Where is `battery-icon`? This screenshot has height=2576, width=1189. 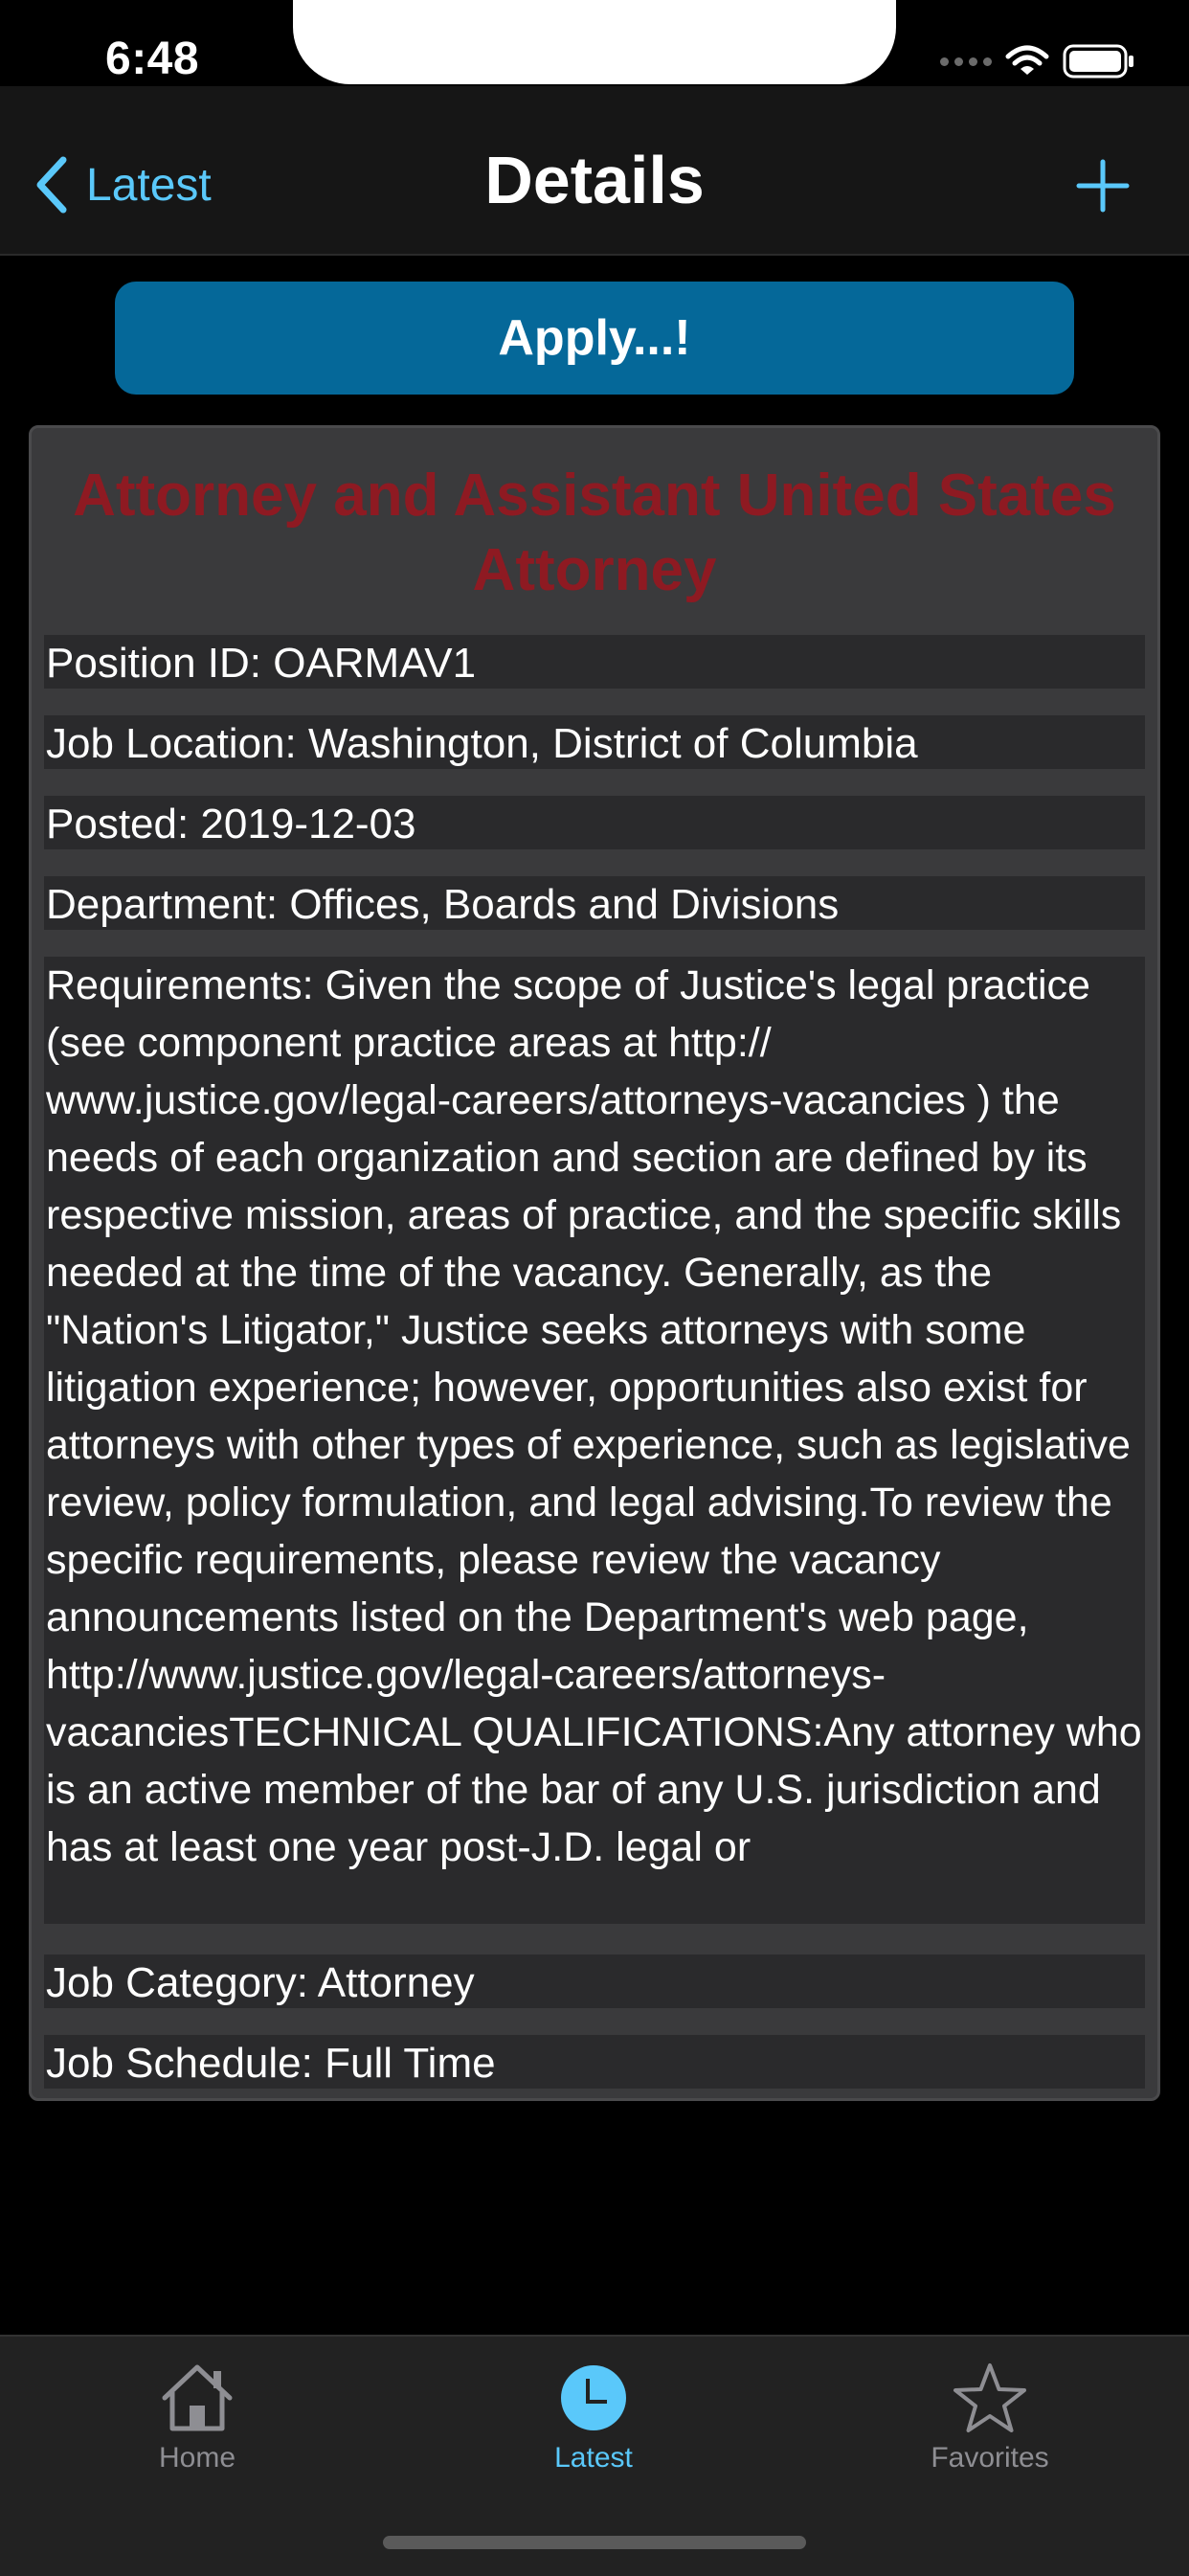
battery-icon is located at coordinates (1098, 62).